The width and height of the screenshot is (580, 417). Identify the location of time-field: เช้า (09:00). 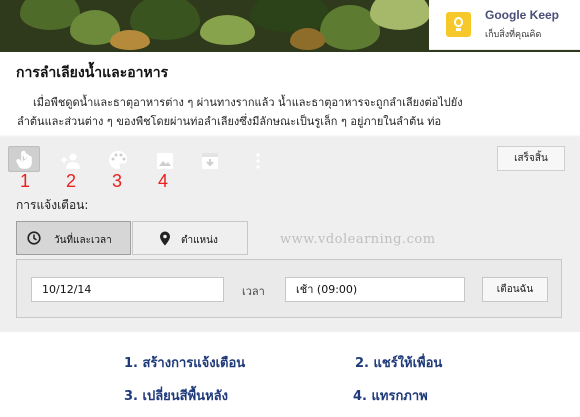
(375, 289).